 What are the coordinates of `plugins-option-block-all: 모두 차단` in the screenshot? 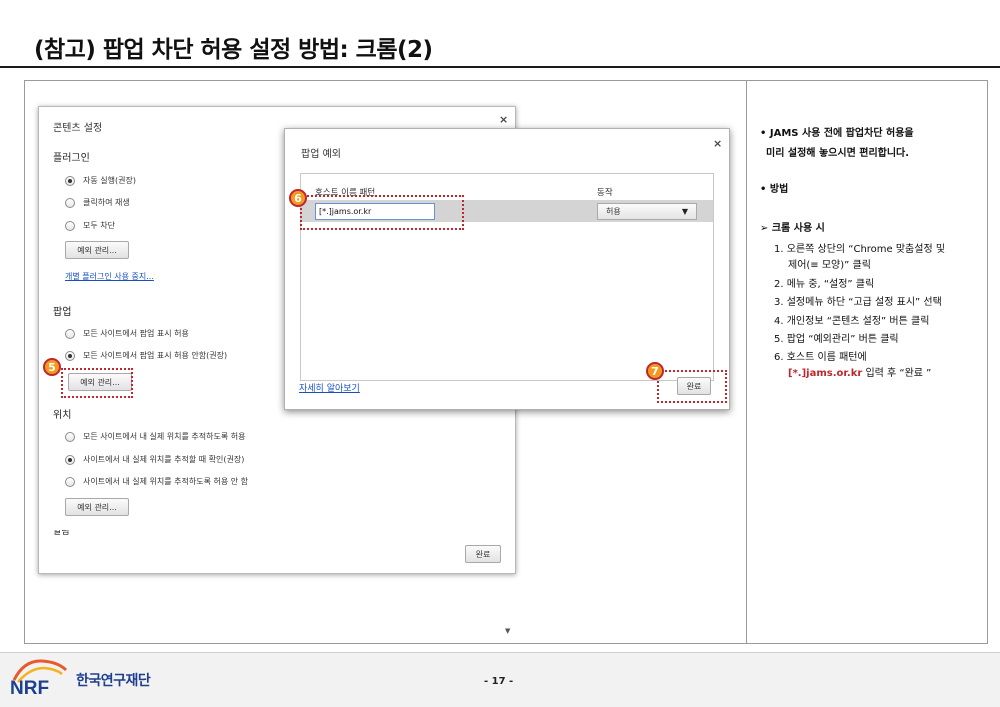 It's located at (90, 225).